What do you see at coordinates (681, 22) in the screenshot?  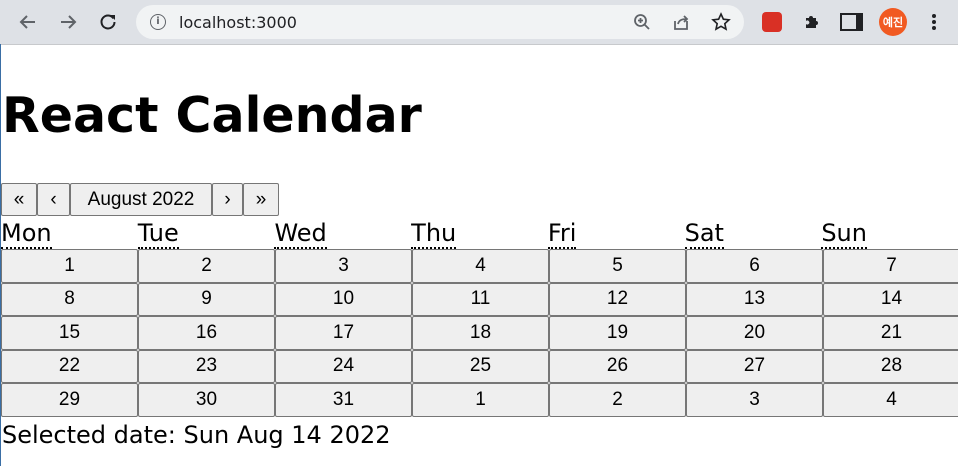 I see `share-icon` at bounding box center [681, 22].